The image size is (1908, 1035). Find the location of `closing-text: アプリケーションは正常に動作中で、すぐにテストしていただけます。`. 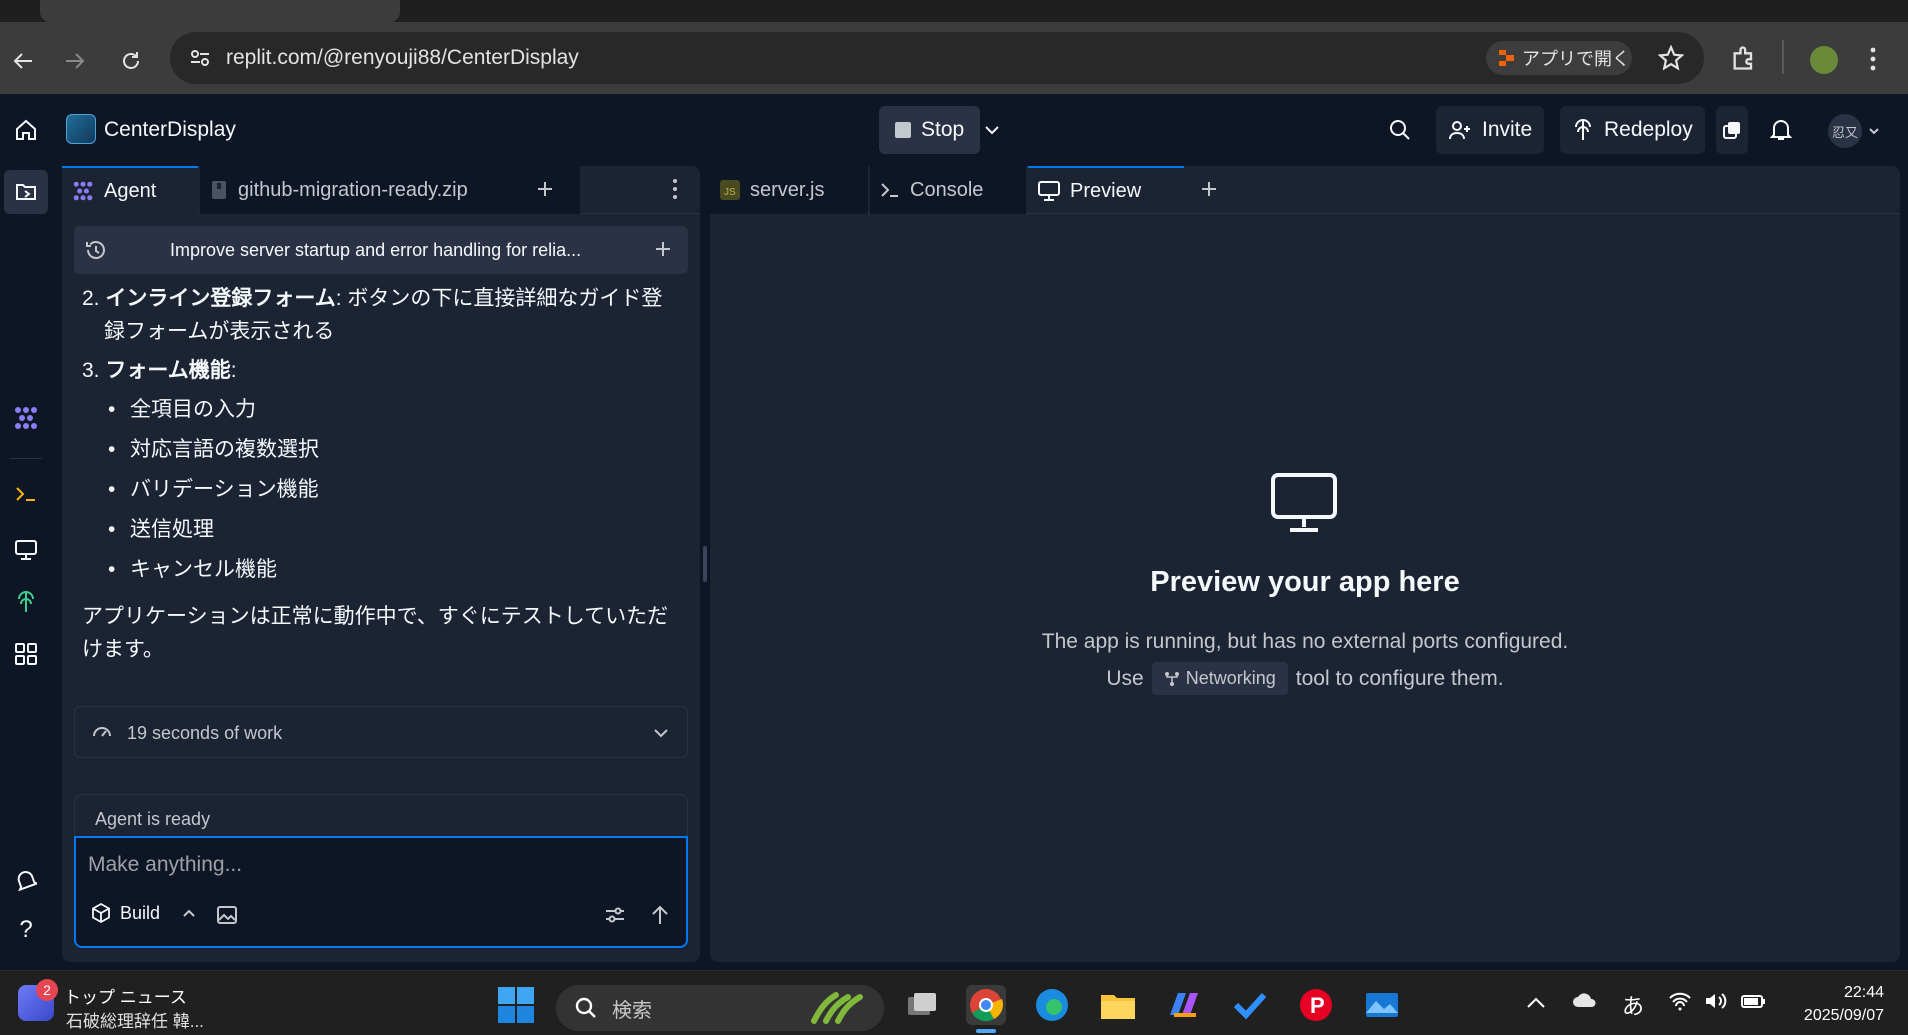

closing-text: アプリケーションは正常に動作中で、すぐにテストしていただけます。 is located at coordinates (375, 633).